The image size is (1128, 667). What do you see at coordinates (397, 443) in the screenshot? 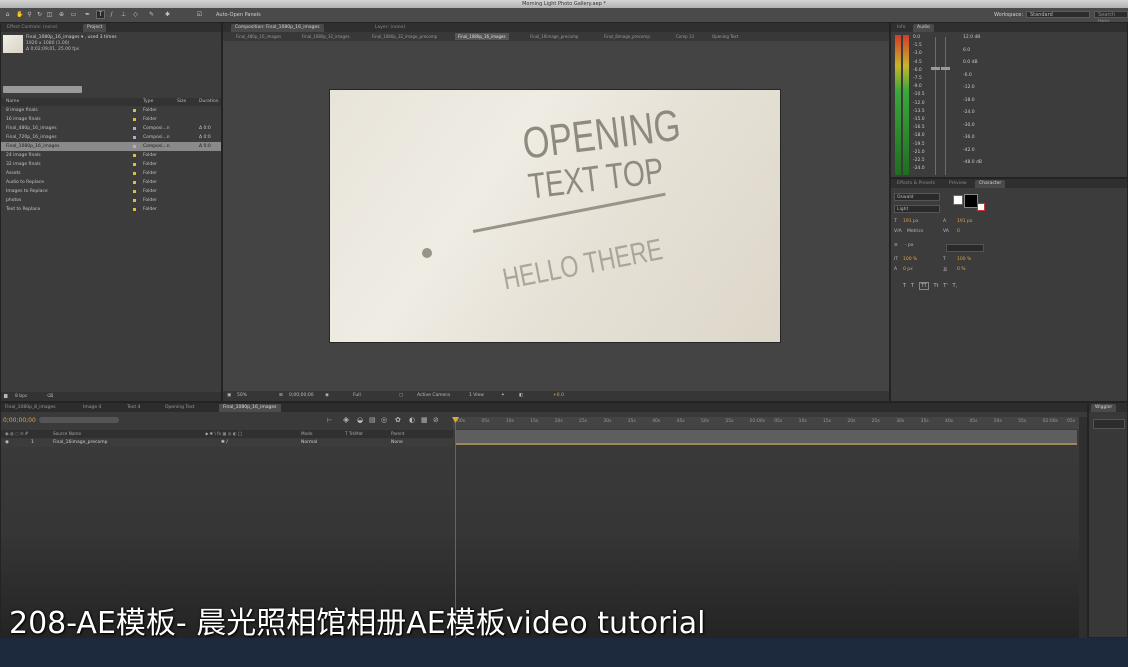
I see `layer-parent: None` at bounding box center [397, 443].